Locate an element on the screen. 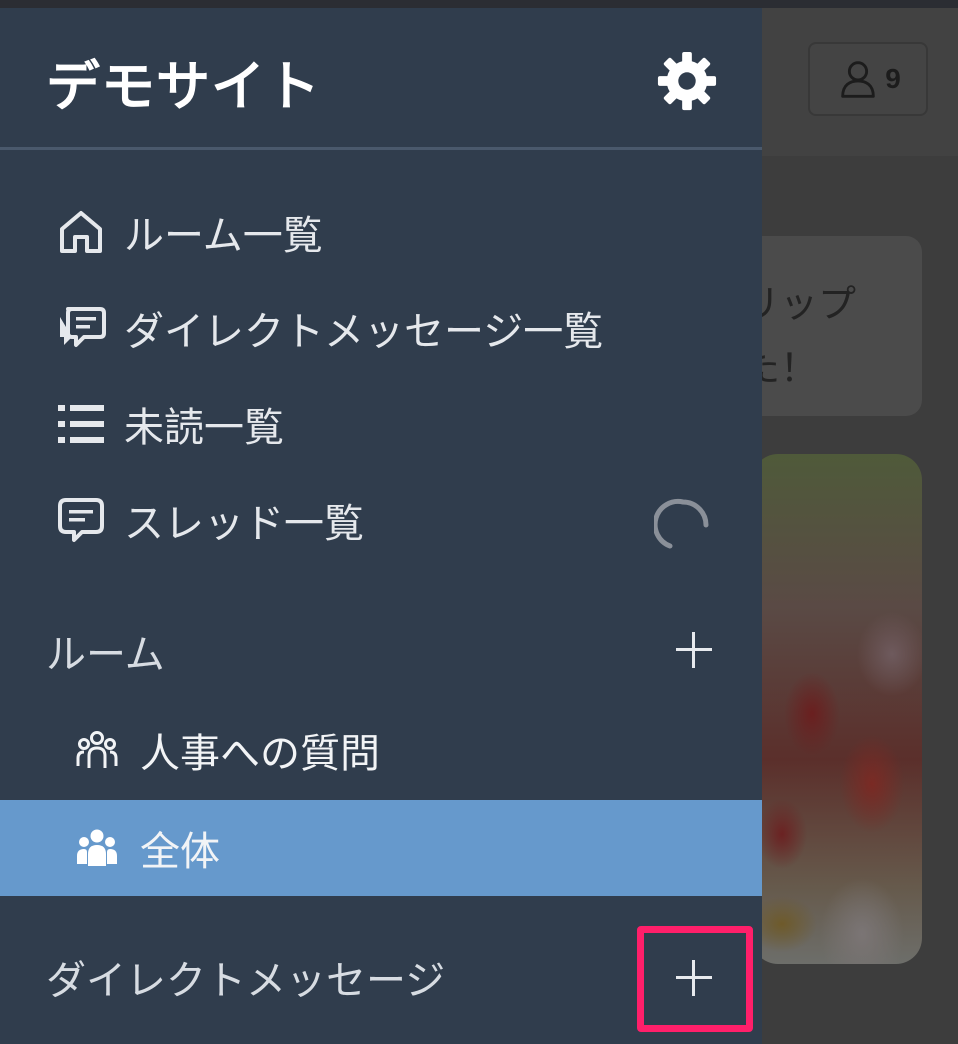 This screenshot has width=958, height=1044. nav-rooms-list: ルーム一覧 is located at coordinates (188, 232).